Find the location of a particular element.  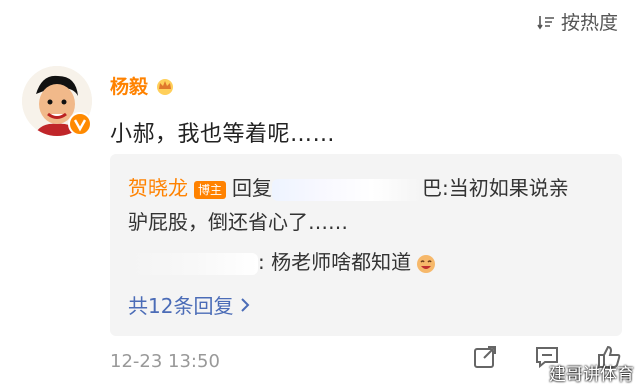

watermark: 建哥讲体育 is located at coordinates (591, 375).